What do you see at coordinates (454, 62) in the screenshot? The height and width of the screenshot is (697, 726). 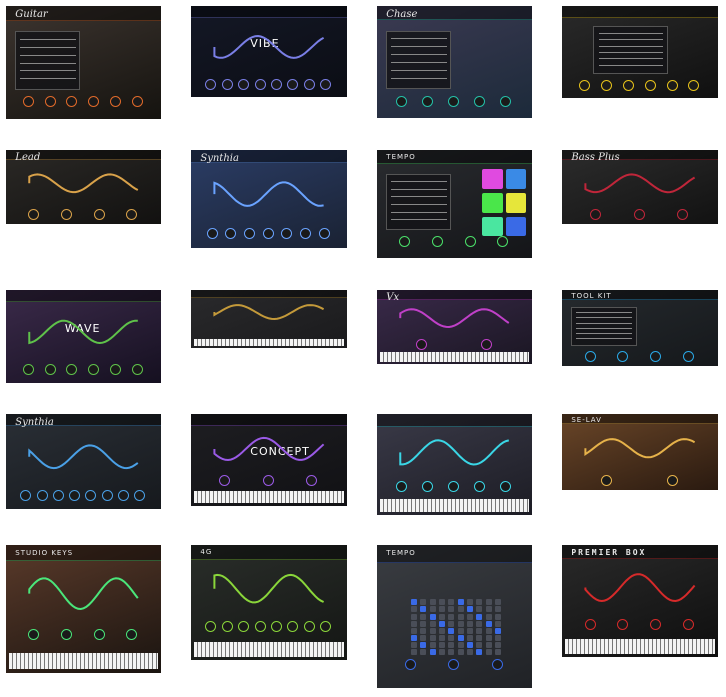 I see `thumbnail-chase-plugin: Chase` at bounding box center [454, 62].